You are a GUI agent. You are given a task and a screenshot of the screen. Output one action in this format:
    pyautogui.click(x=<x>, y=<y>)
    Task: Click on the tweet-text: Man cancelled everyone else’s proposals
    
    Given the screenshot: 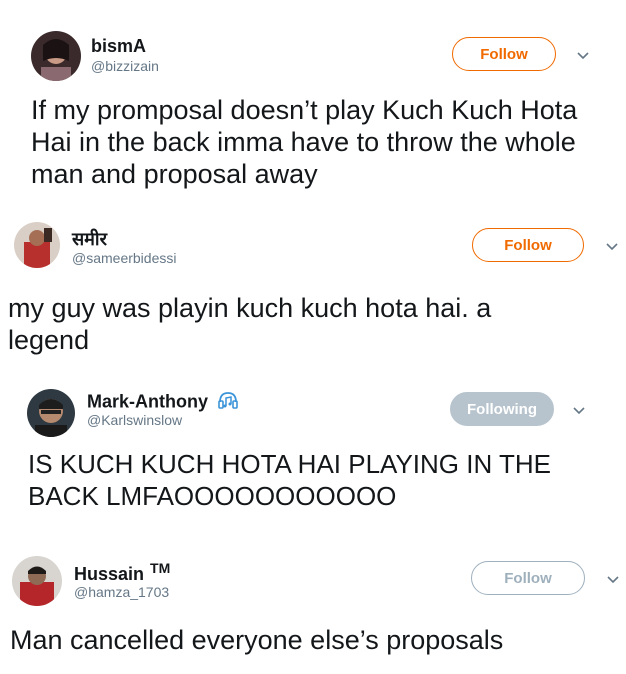 What is the action you would take?
    pyautogui.click(x=257, y=640)
    